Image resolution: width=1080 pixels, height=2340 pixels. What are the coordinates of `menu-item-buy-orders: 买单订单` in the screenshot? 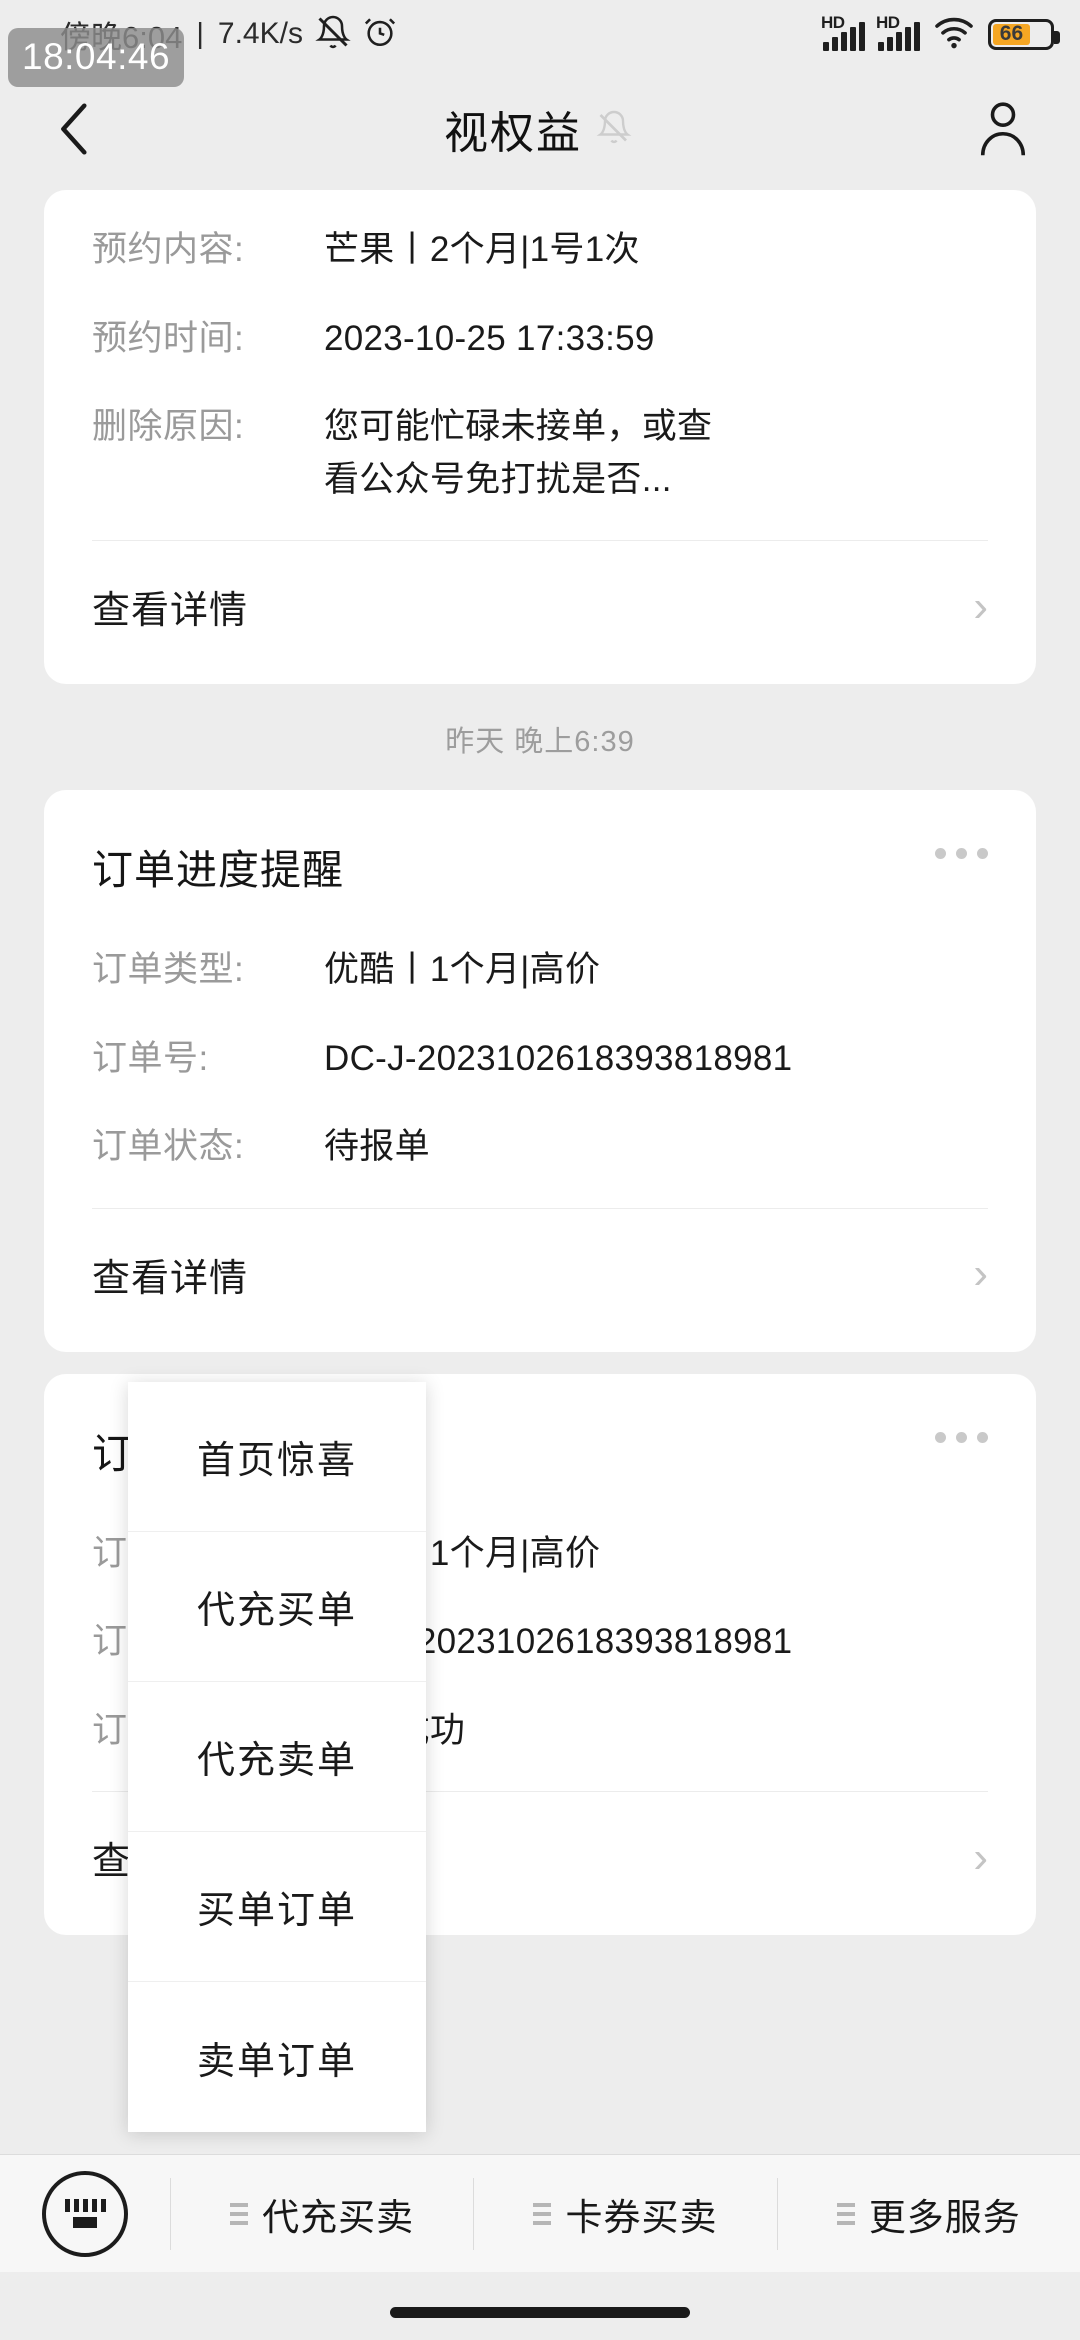 It's located at (277, 1907).